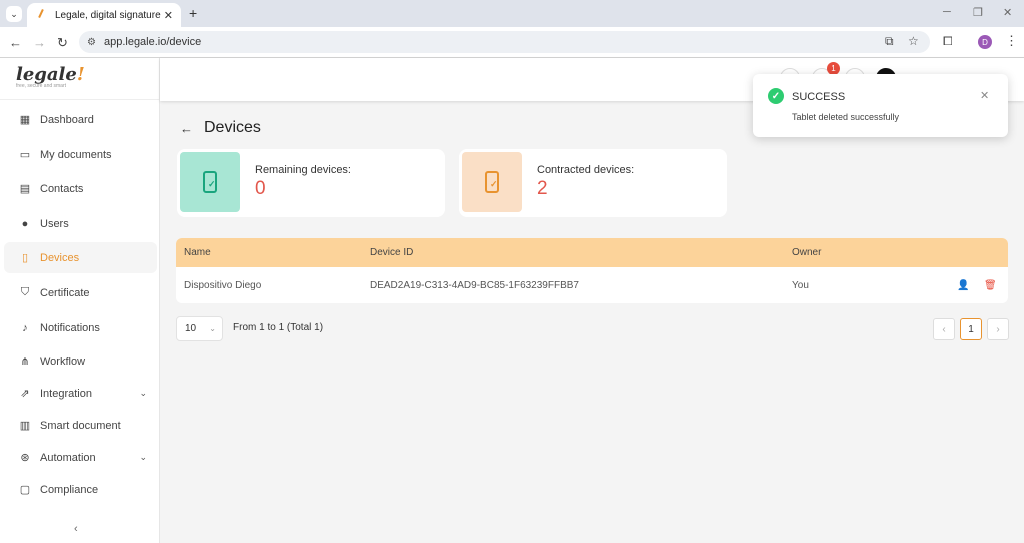 This screenshot has width=1024, height=543. What do you see at coordinates (913, 41) in the screenshot?
I see `bookmark-star-icon: ☆` at bounding box center [913, 41].